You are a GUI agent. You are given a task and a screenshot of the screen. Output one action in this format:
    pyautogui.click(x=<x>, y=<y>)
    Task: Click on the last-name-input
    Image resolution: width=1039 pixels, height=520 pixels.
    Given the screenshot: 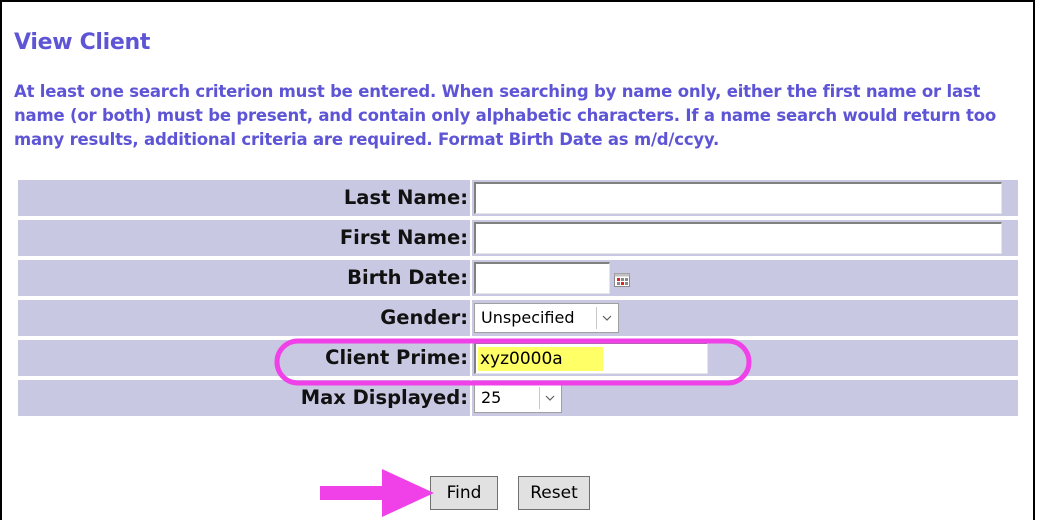 What is the action you would take?
    pyautogui.click(x=738, y=198)
    